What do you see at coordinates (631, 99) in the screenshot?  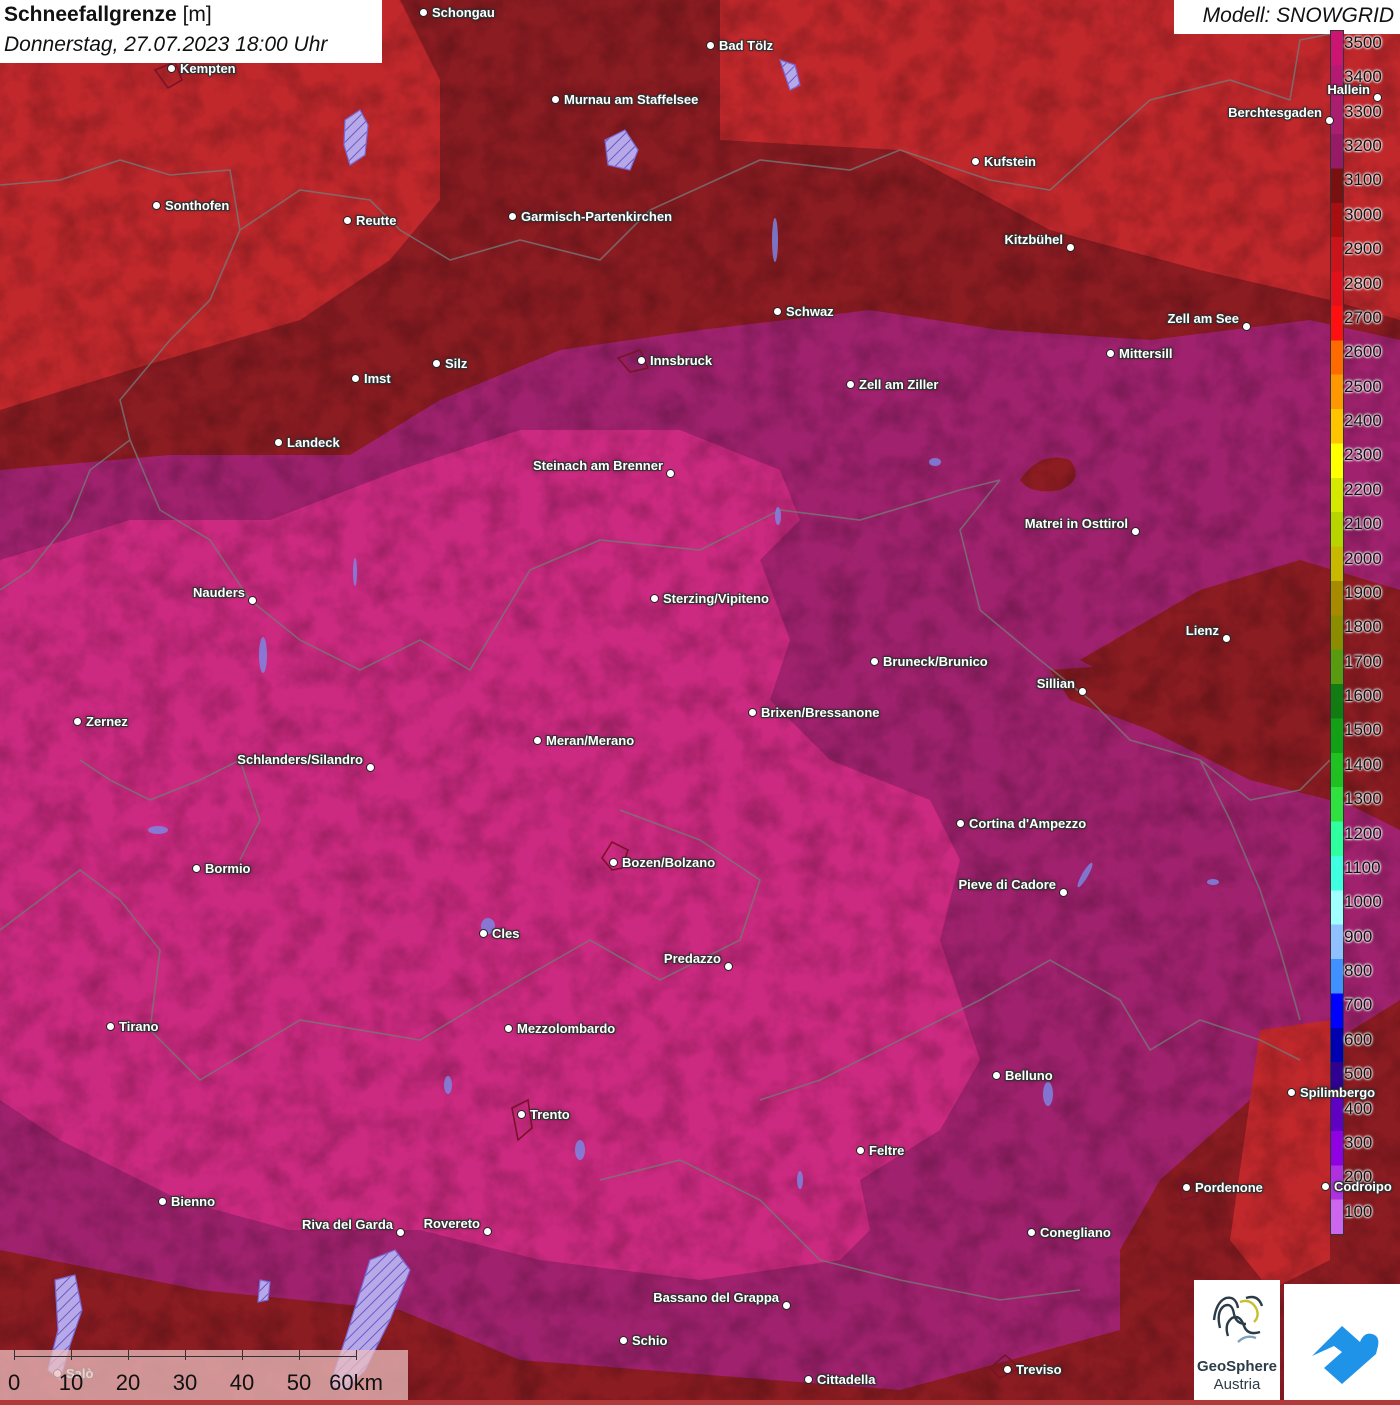 I see `city-label: Murnau am Staffelsee` at bounding box center [631, 99].